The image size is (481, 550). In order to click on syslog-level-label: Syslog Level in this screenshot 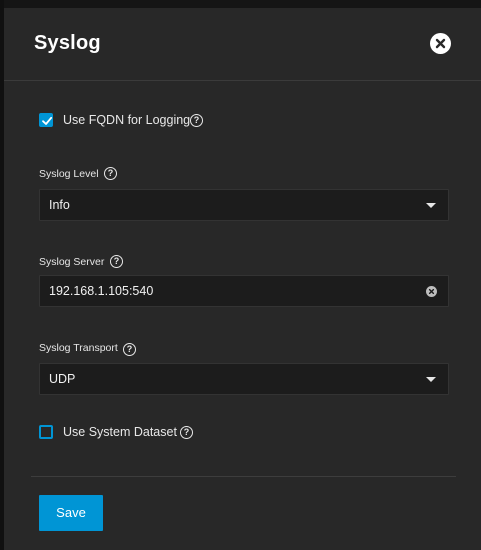, I will do `click(69, 174)`.